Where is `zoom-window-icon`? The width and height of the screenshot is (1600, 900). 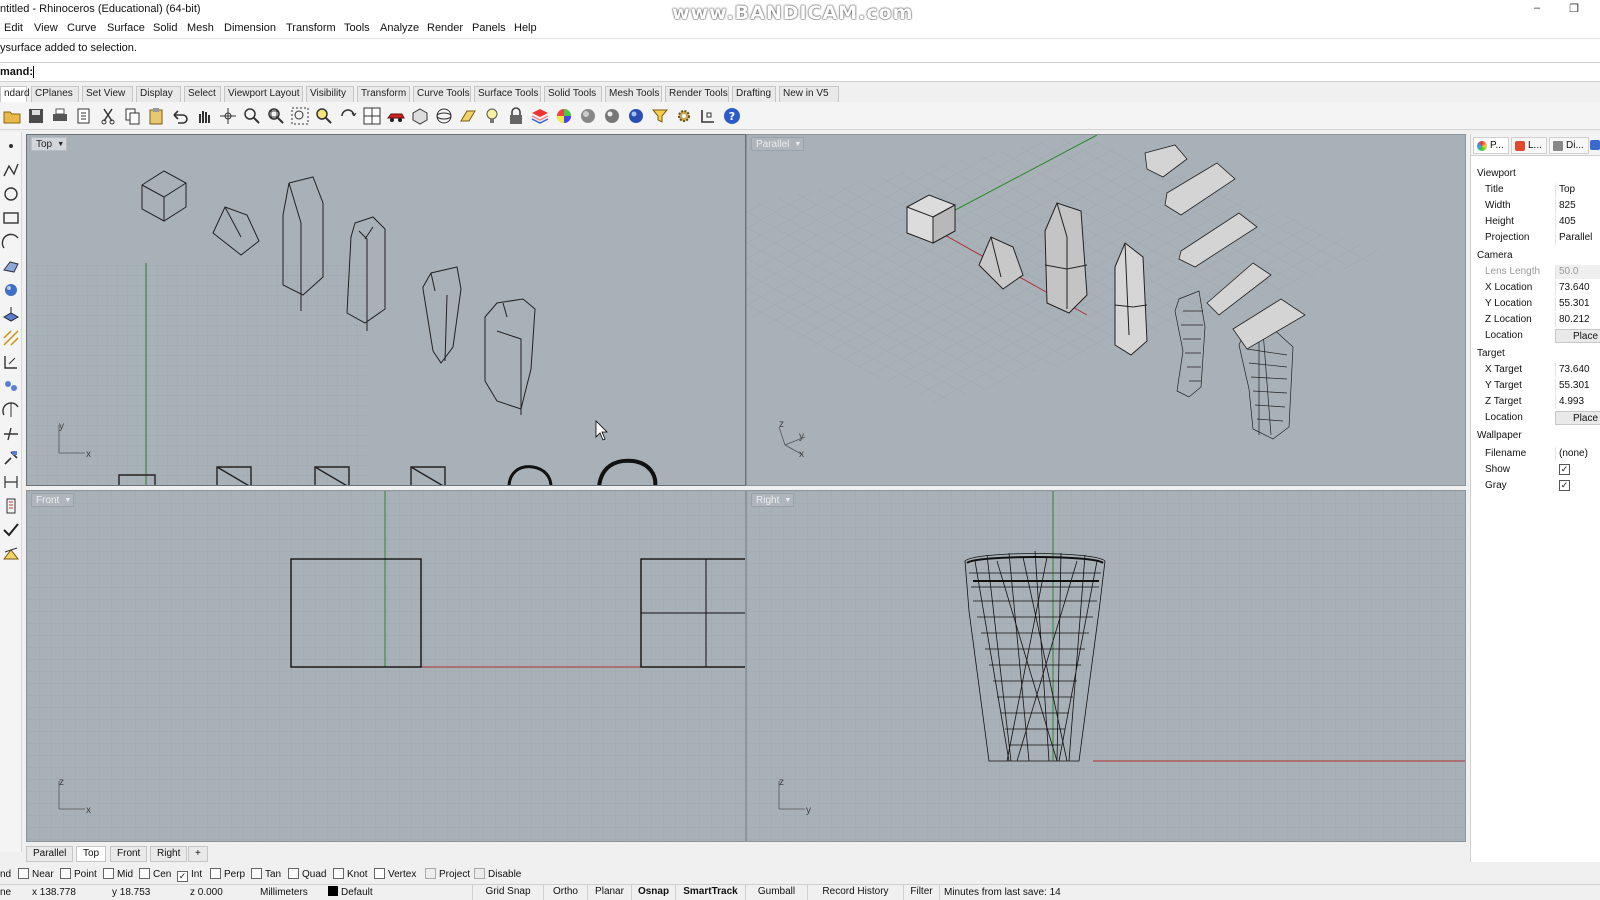 zoom-window-icon is located at coordinates (300, 116).